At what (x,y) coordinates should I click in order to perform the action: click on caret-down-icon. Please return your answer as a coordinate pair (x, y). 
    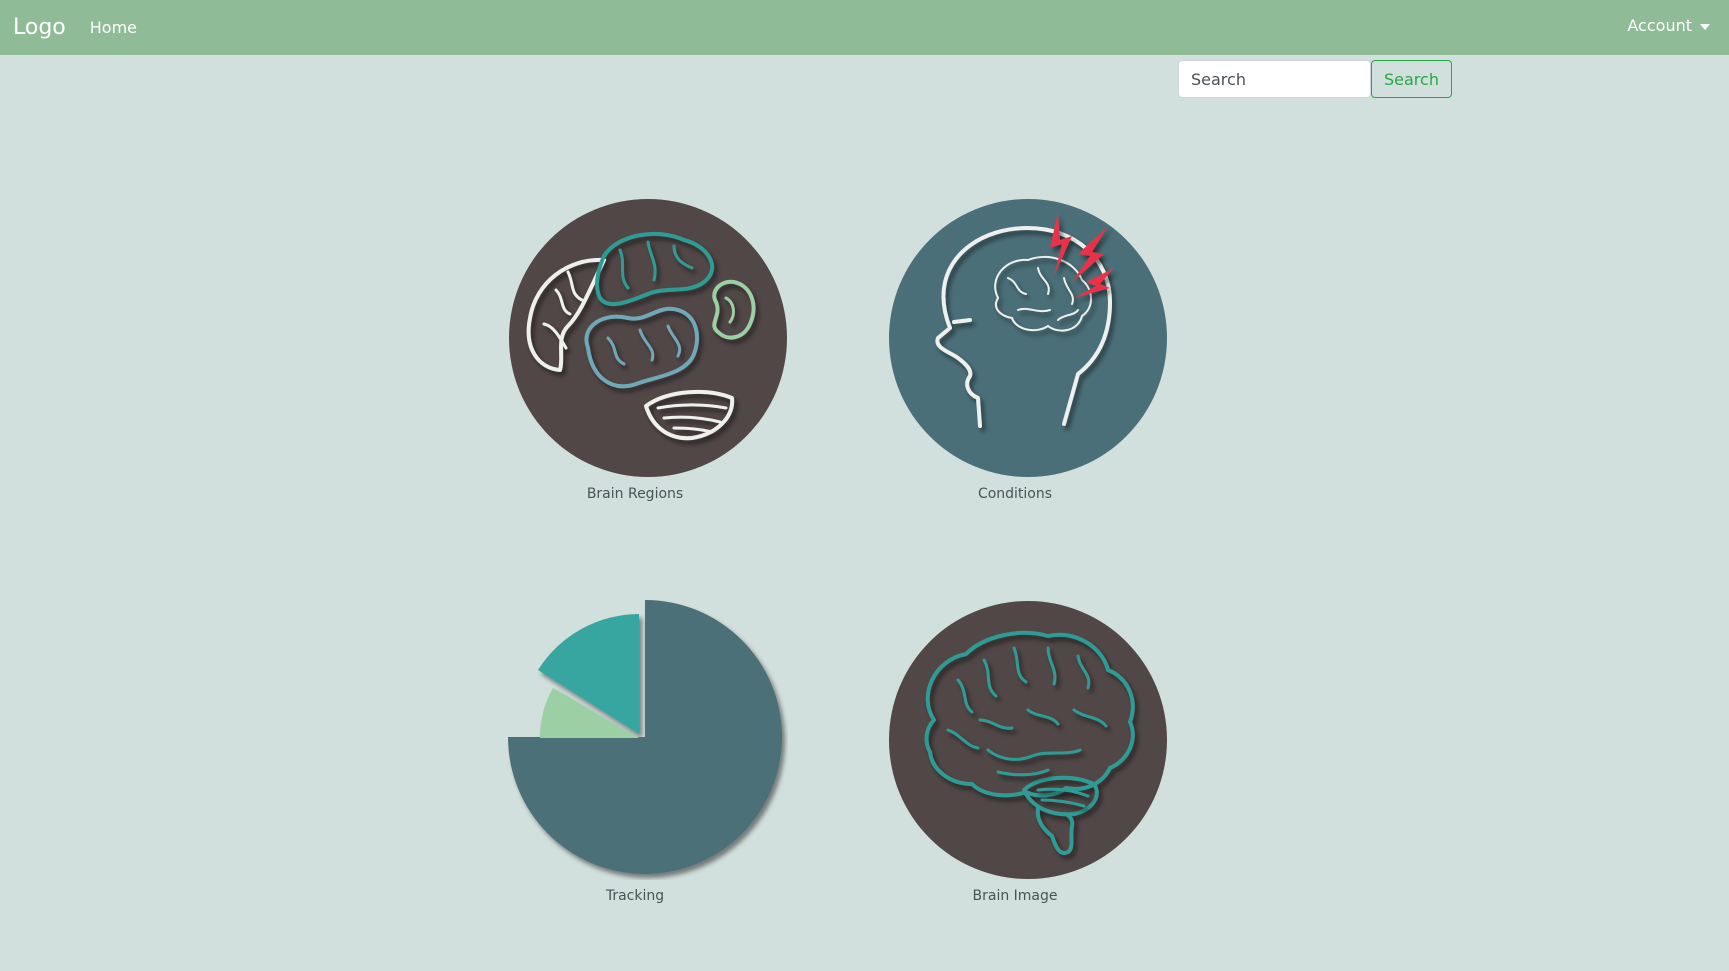
    Looking at the image, I should click on (1705, 26).